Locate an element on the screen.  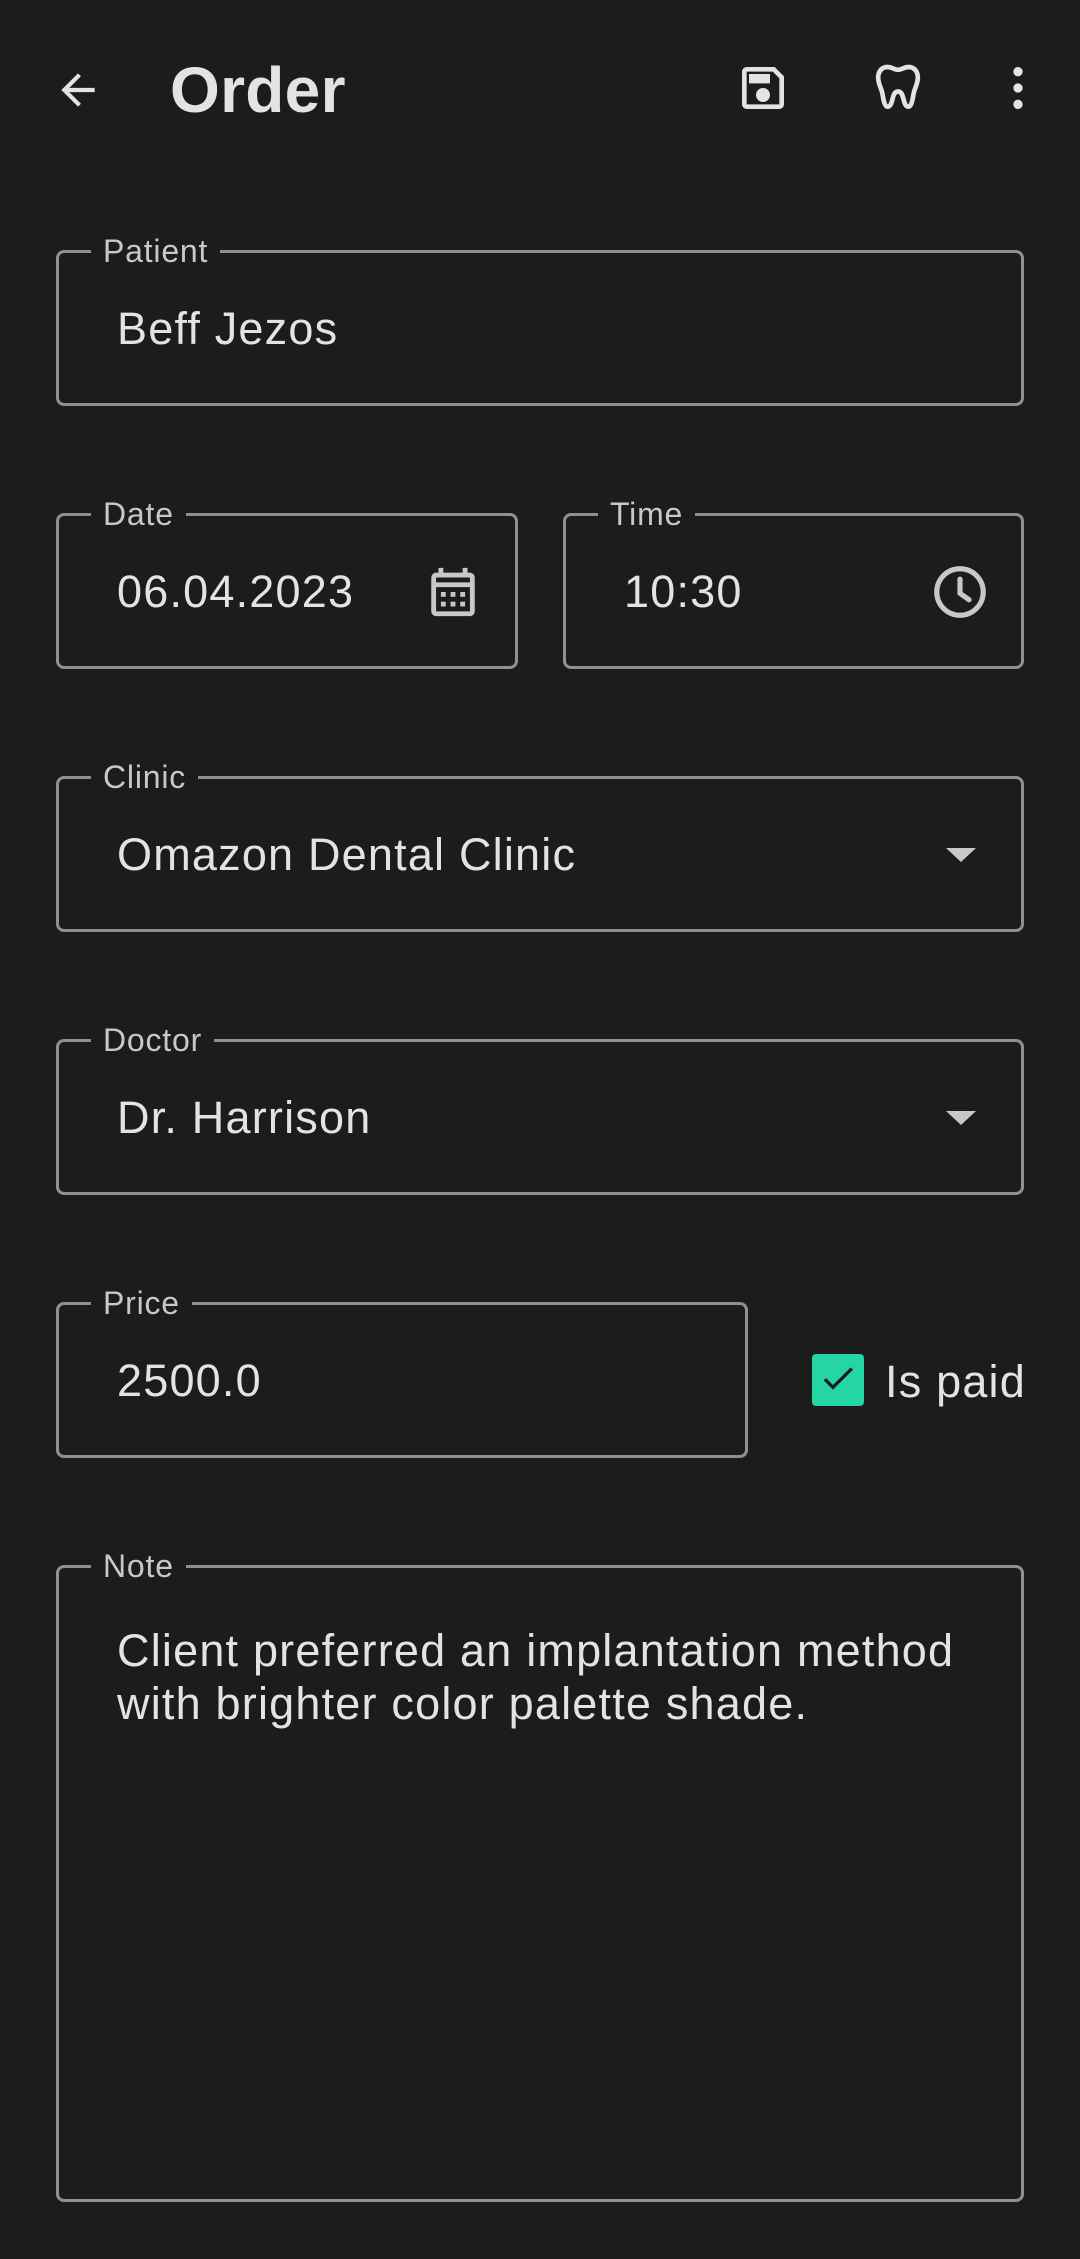
back-button is located at coordinates (78, 90).